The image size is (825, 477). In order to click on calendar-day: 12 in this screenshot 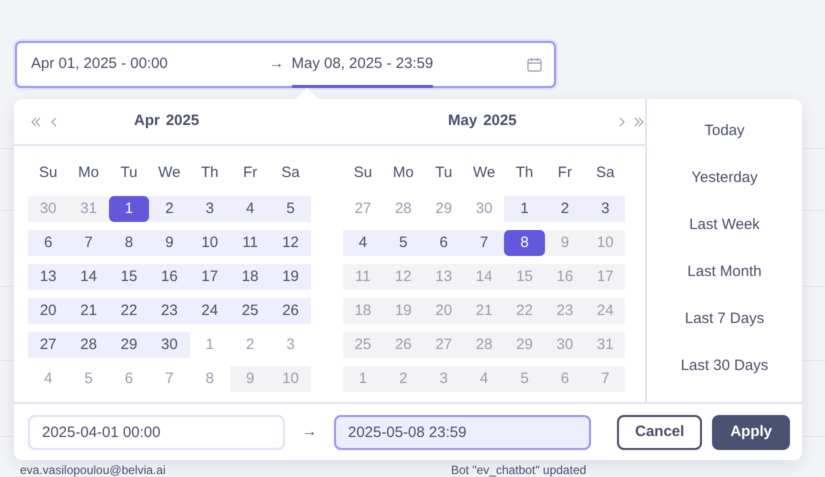, I will do `click(290, 243)`.